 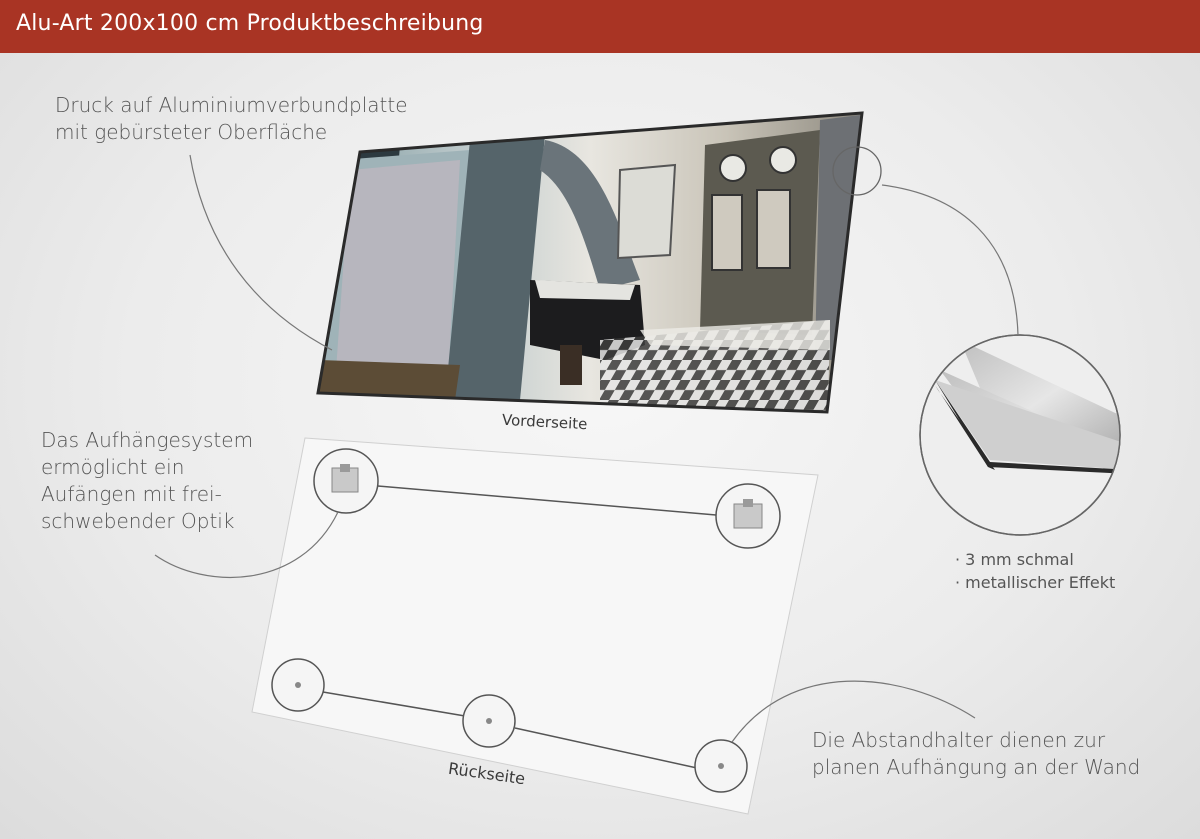 I want to click on callout-spacers-line-2: planen Aufhängung an der Wand, so click(x=976, y=767).